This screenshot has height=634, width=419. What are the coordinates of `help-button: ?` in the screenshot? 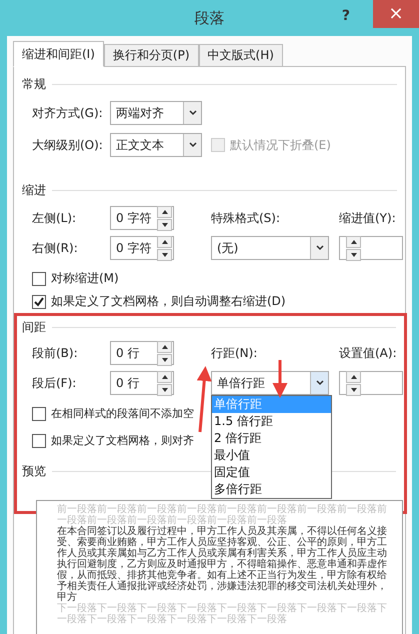 It's located at (346, 16).